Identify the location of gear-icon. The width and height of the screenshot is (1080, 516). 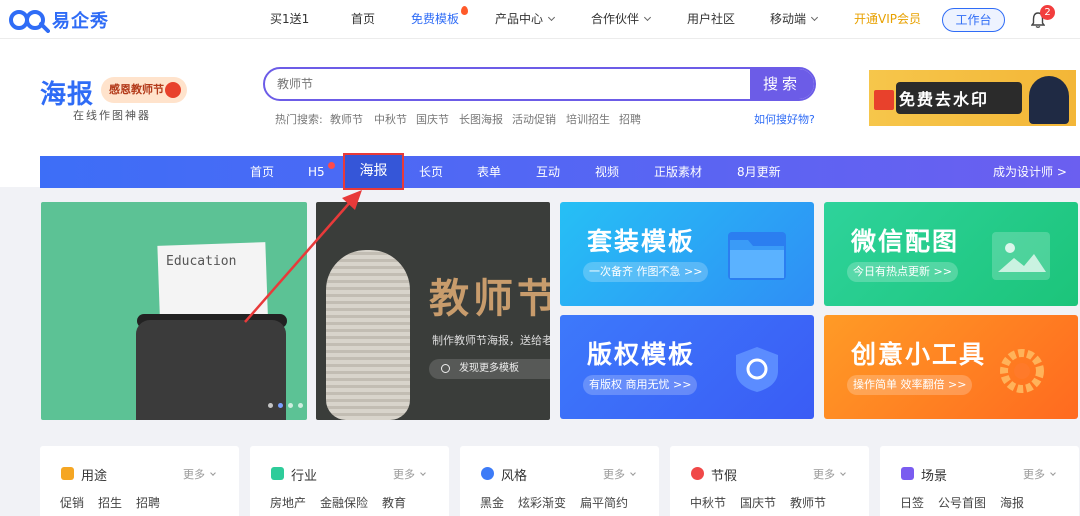
(1021, 369).